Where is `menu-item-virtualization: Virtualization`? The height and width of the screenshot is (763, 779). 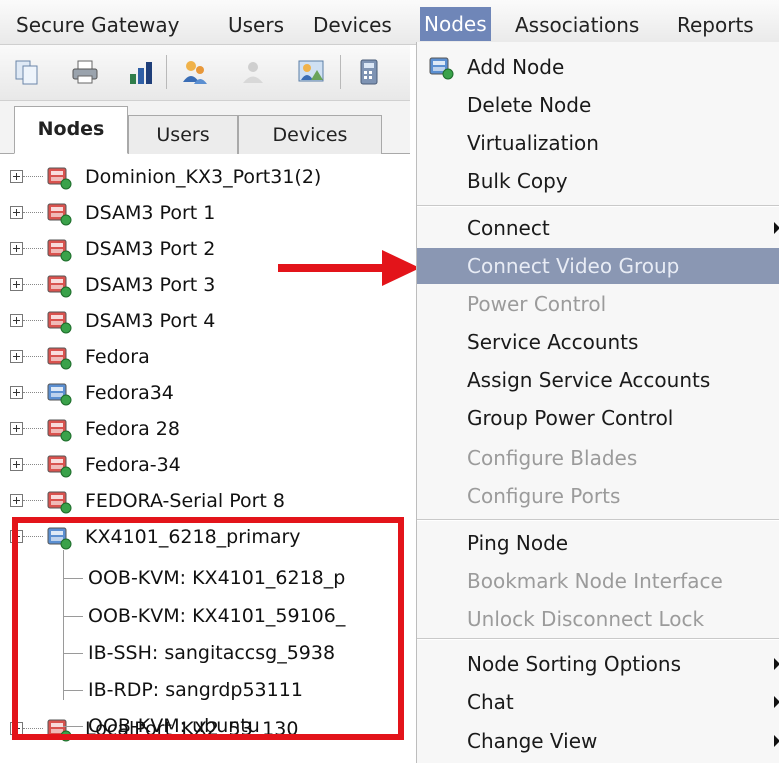
menu-item-virtualization: Virtualization is located at coordinates (598, 143).